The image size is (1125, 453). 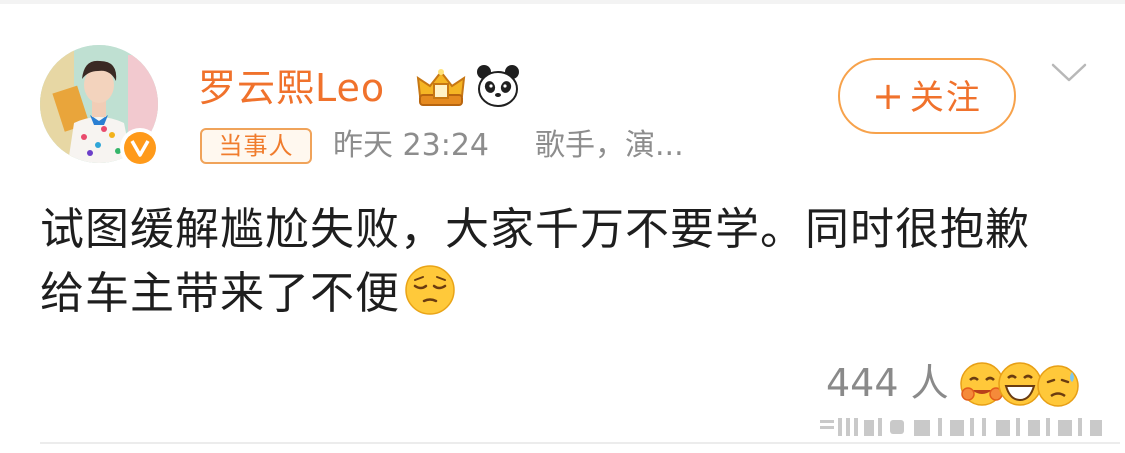 I want to click on watermark-strip, so click(x=970, y=426).